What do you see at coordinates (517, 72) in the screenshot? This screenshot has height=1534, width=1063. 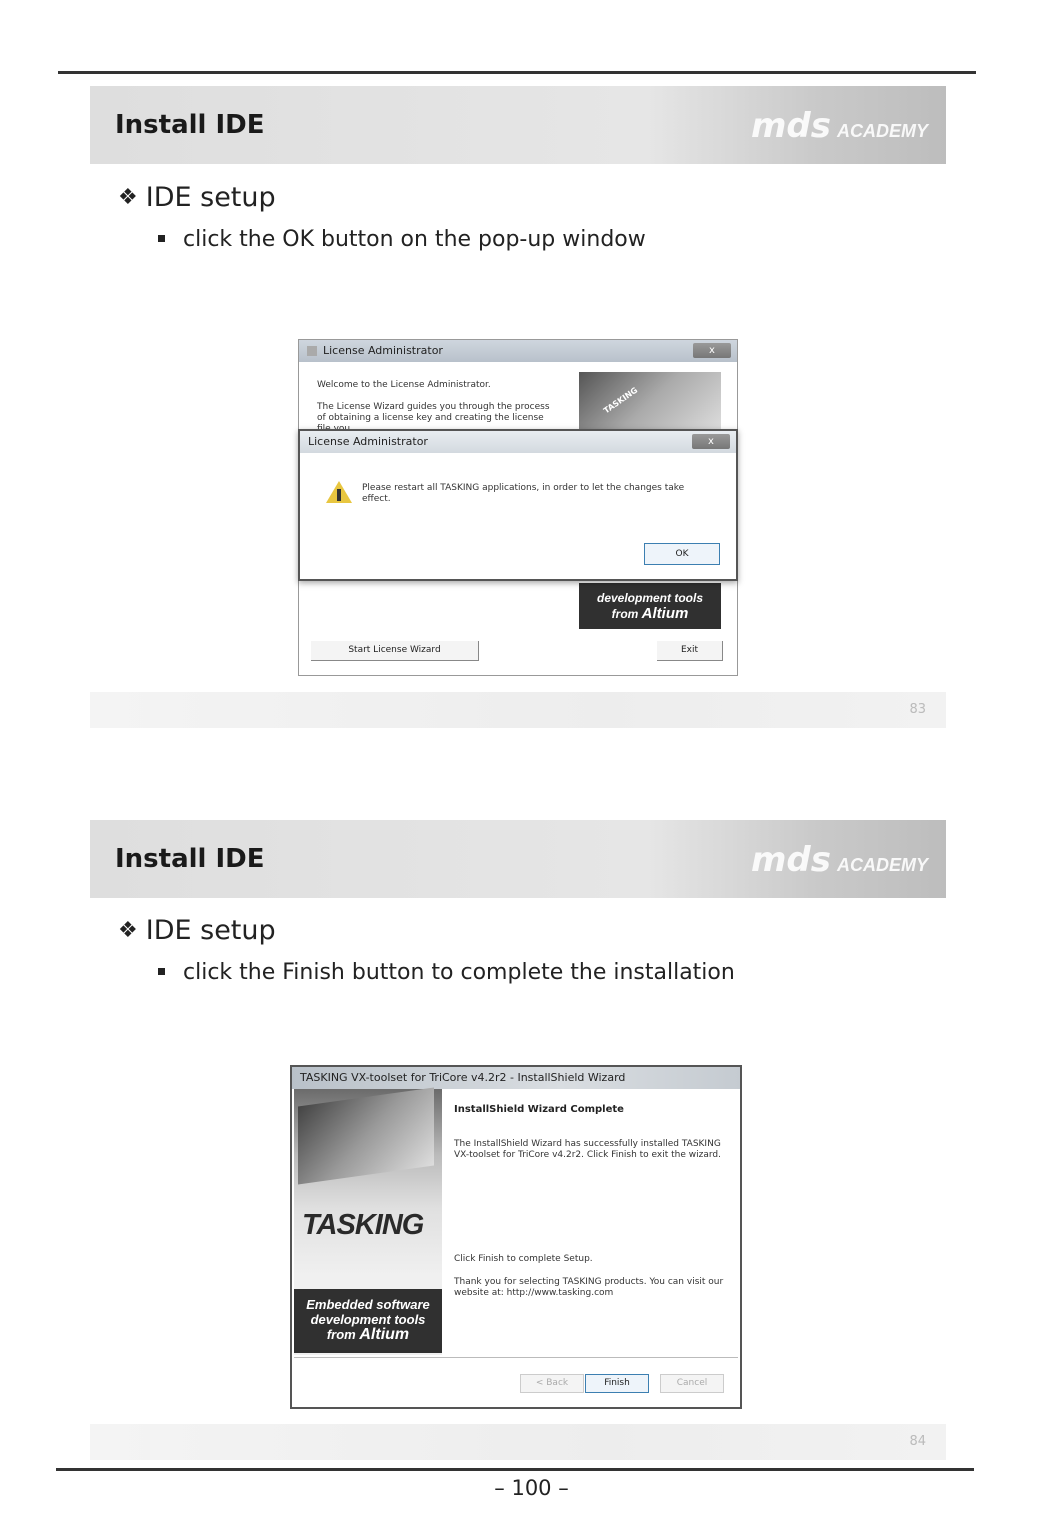 I see `top-rule` at bounding box center [517, 72].